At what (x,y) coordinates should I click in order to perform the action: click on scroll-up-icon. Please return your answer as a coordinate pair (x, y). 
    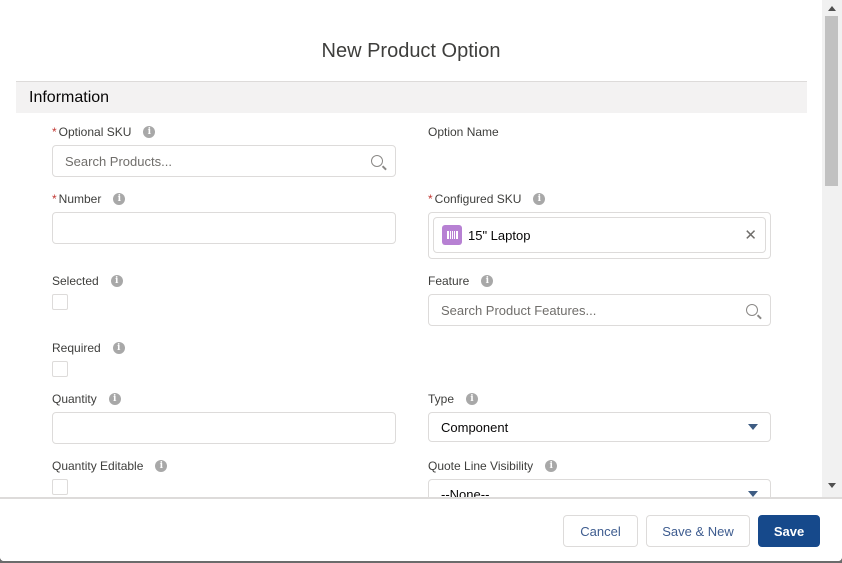
    Looking at the image, I should click on (832, 8).